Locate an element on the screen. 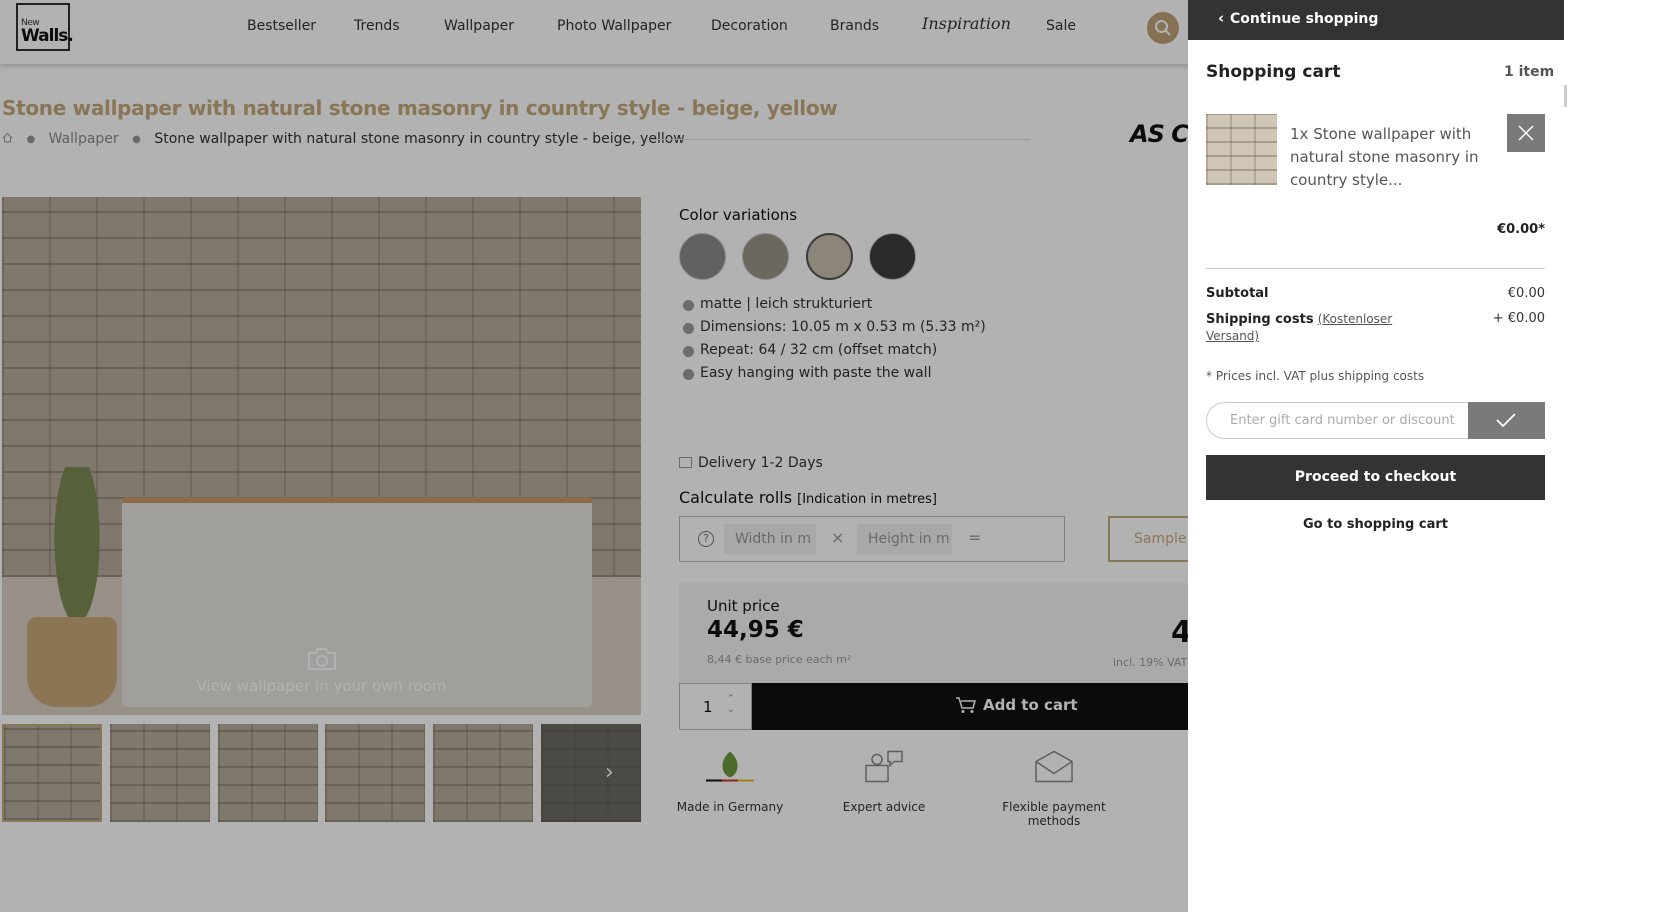 Image resolution: width=1666 pixels, height=912 pixels. check-icon is located at coordinates (1506, 420).